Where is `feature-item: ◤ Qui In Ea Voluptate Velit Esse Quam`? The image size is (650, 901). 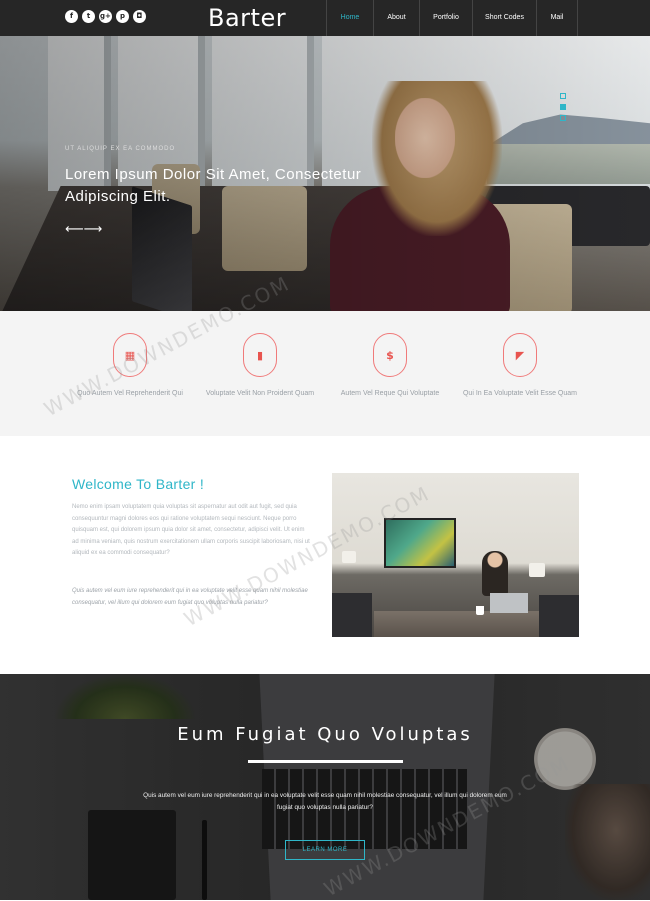 feature-item: ◤ Qui In Ea Voluptate Velit Esse Quam is located at coordinates (520, 367).